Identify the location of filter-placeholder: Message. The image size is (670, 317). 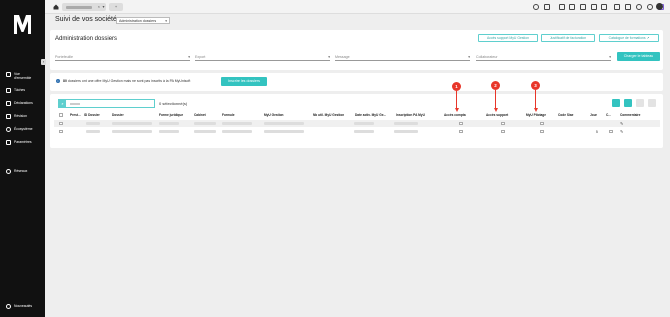
(342, 57).